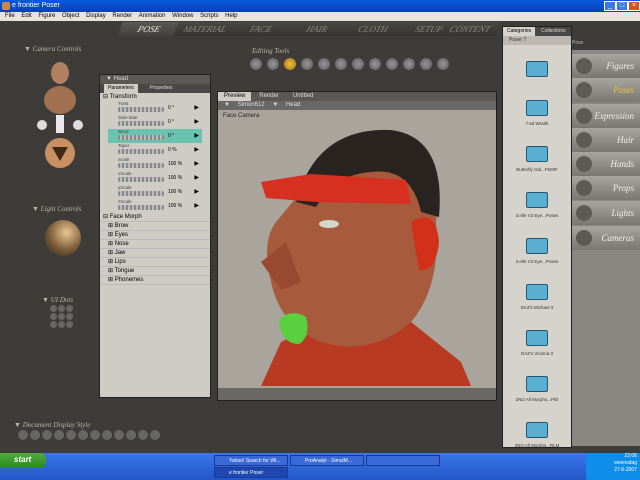 The width and height of the screenshot is (640, 480). Describe the element at coordinates (182, 16) in the screenshot. I see `menu-window: Window` at that location.